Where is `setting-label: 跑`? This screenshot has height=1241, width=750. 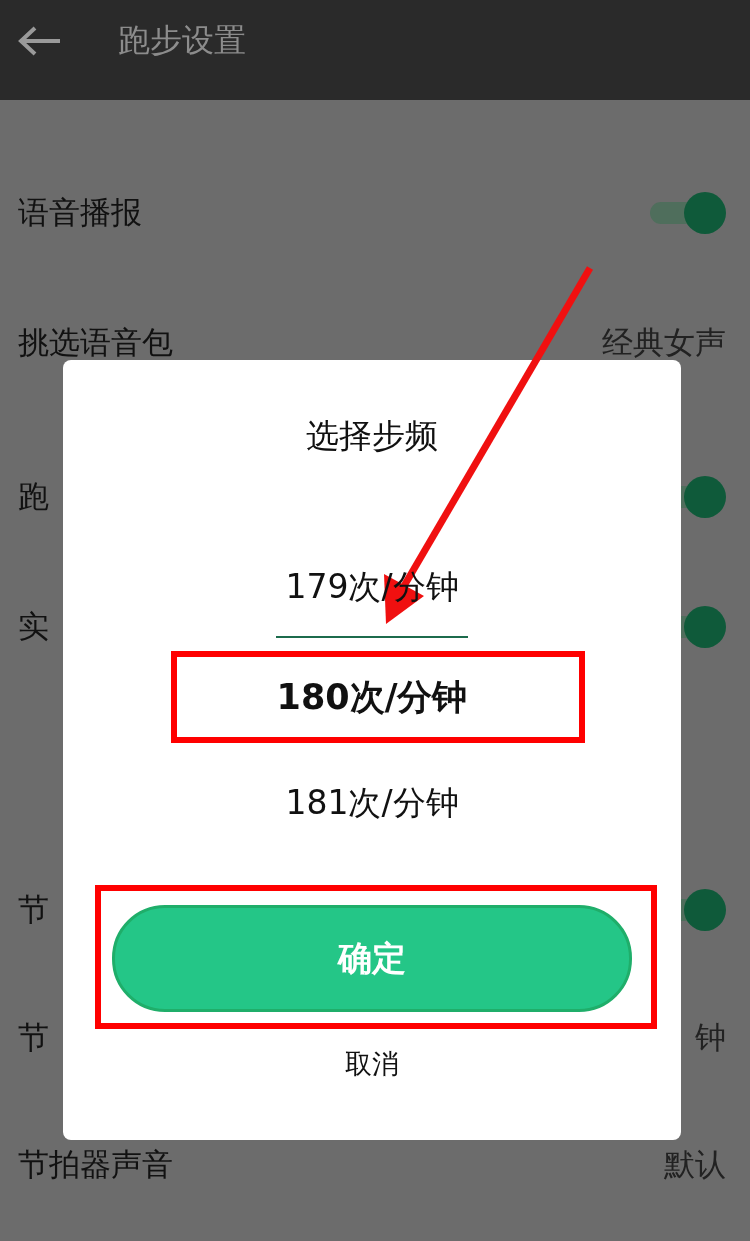
setting-label: 跑 is located at coordinates (33, 496).